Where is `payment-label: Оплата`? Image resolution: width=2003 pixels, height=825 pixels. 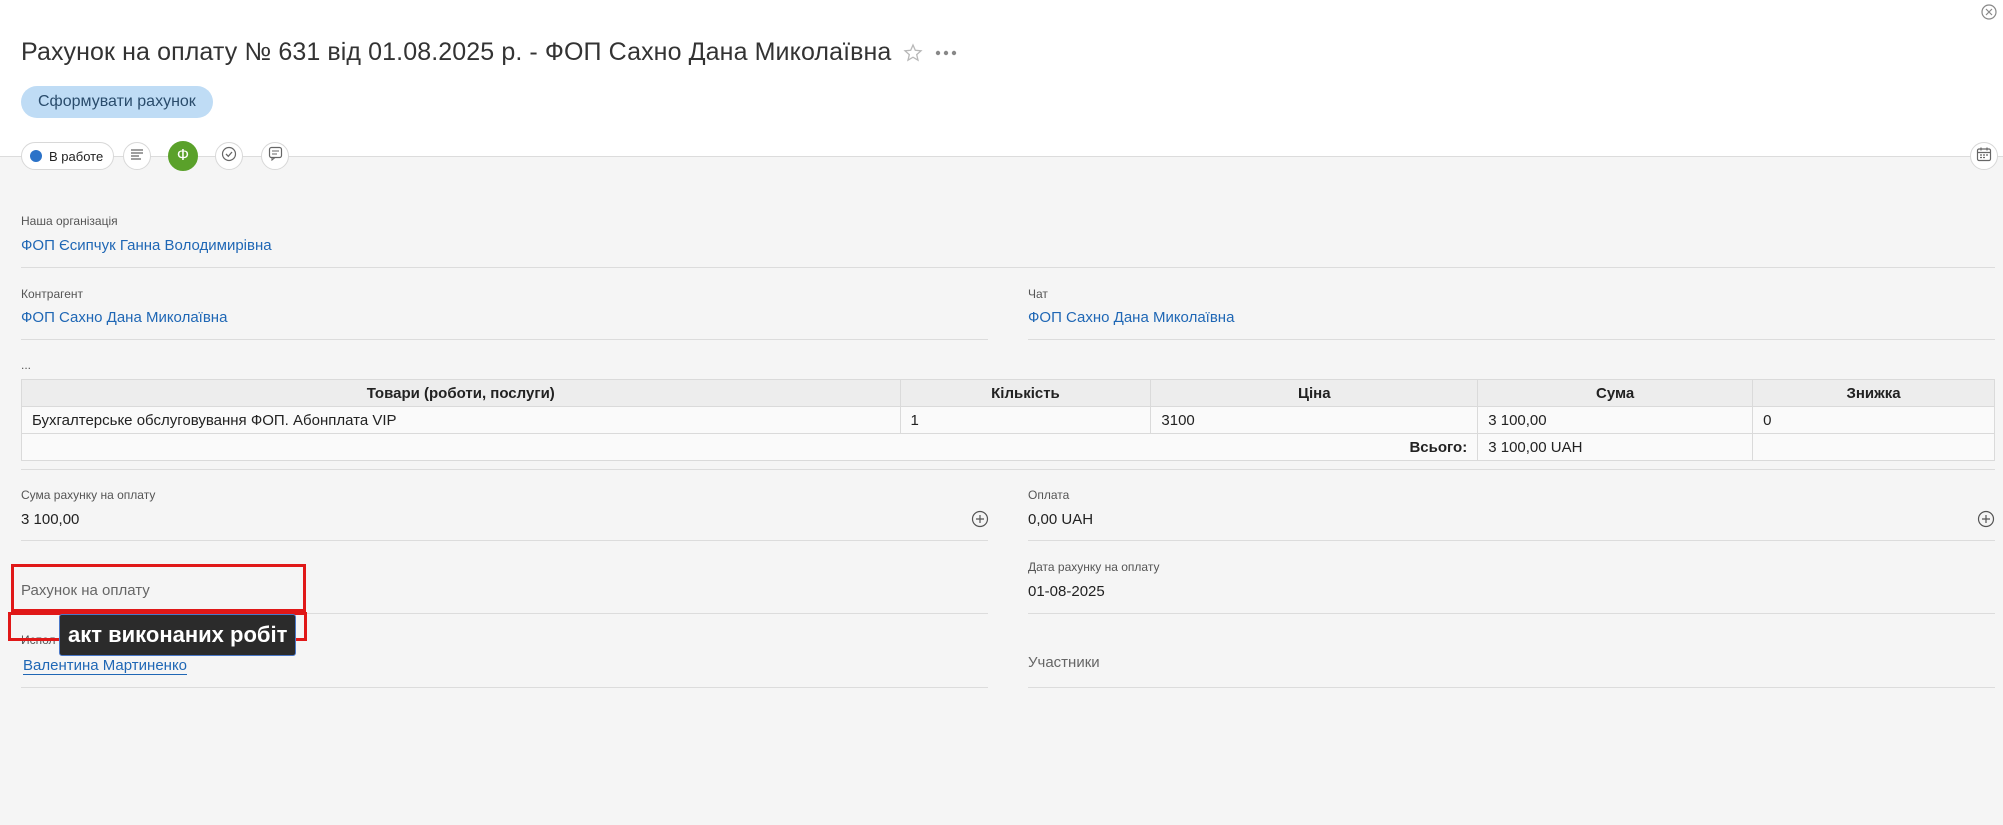 payment-label: Оплата is located at coordinates (1049, 495).